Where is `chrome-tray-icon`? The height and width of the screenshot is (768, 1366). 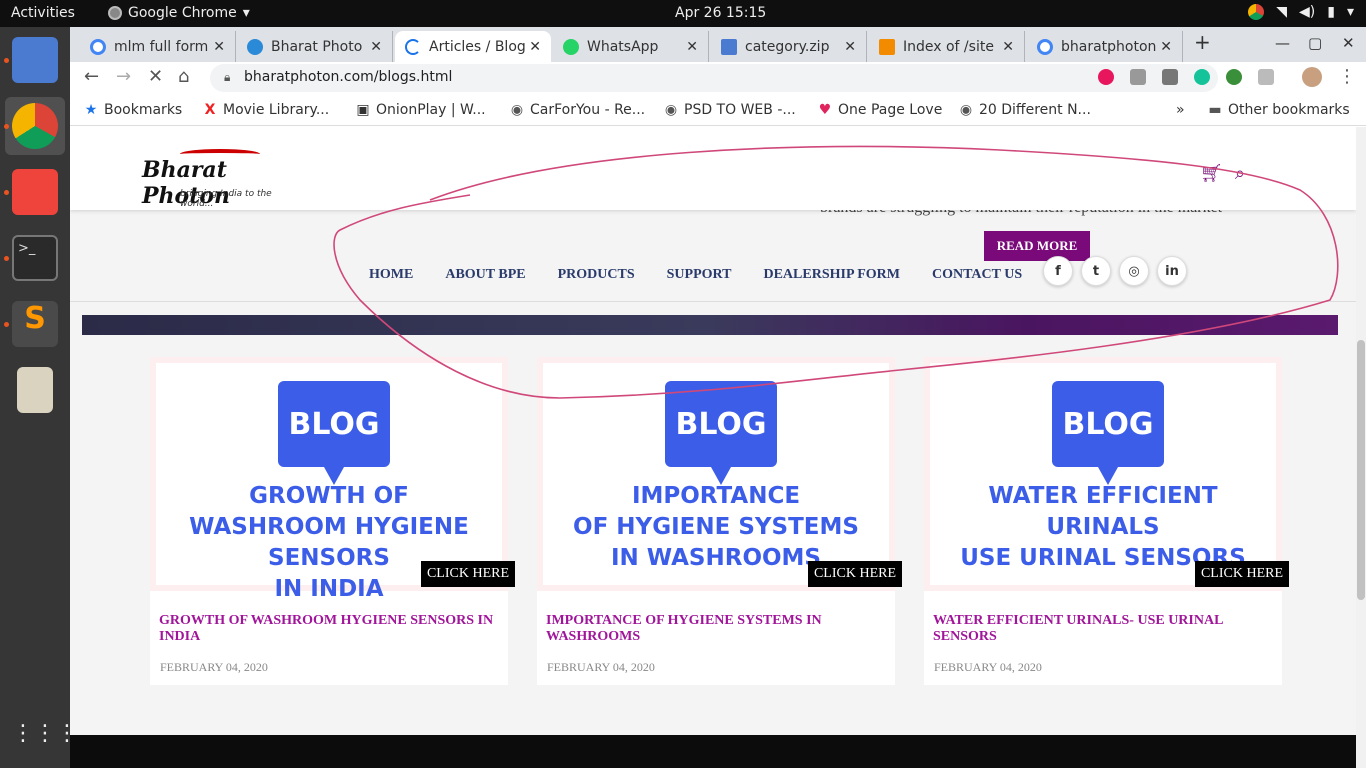 chrome-tray-icon is located at coordinates (1256, 12).